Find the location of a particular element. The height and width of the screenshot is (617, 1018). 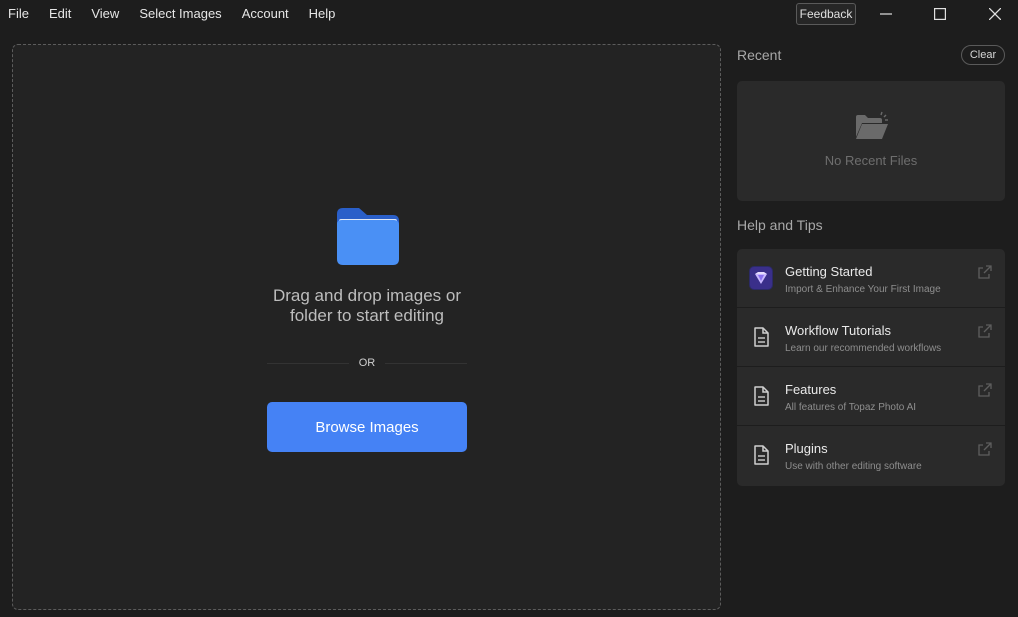

tip-features: Features All features of Topaz Photo AI is located at coordinates (871, 396).